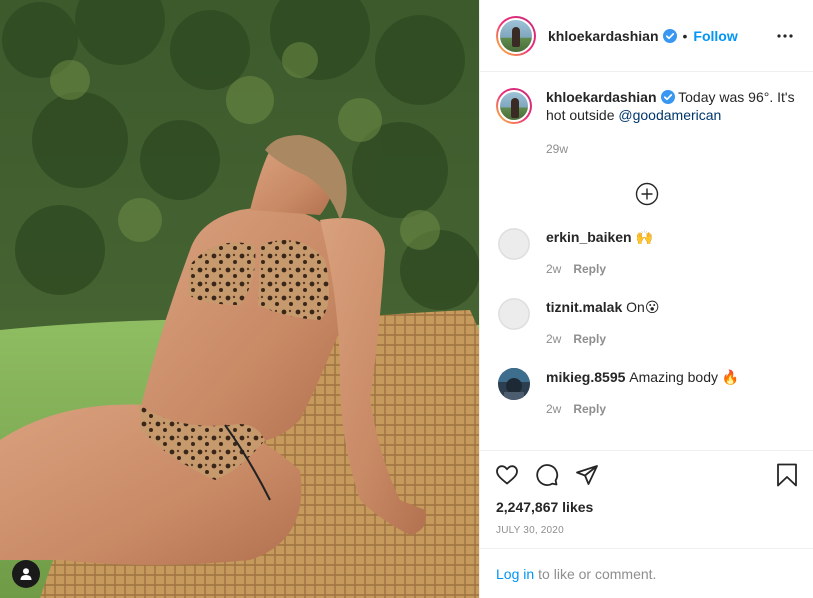 The image size is (813, 598). I want to click on login-prompt: Log in to like or comment., so click(646, 573).